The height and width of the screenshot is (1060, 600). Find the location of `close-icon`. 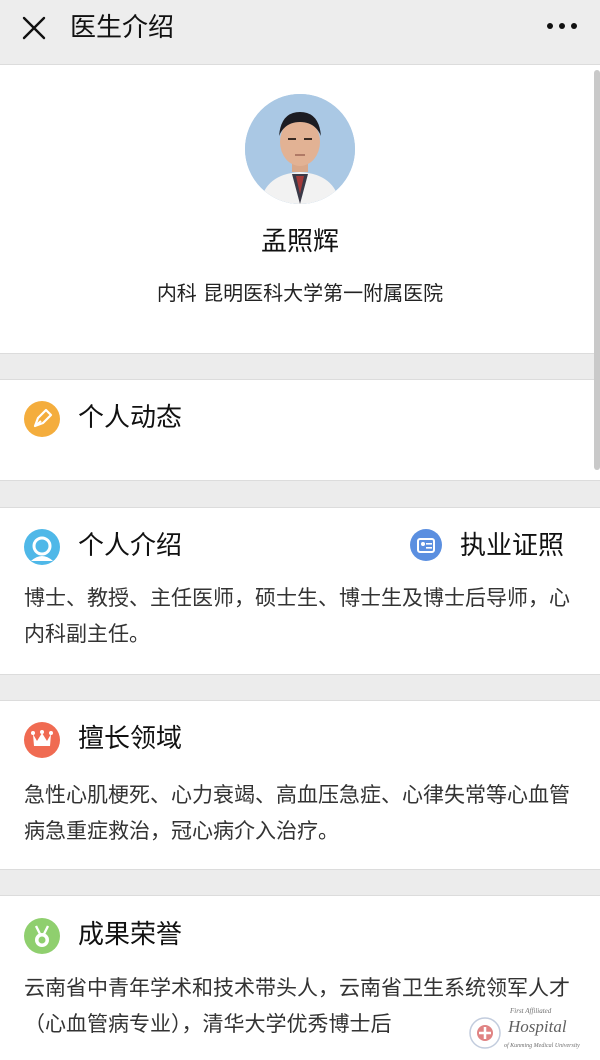

close-icon is located at coordinates (34, 28).